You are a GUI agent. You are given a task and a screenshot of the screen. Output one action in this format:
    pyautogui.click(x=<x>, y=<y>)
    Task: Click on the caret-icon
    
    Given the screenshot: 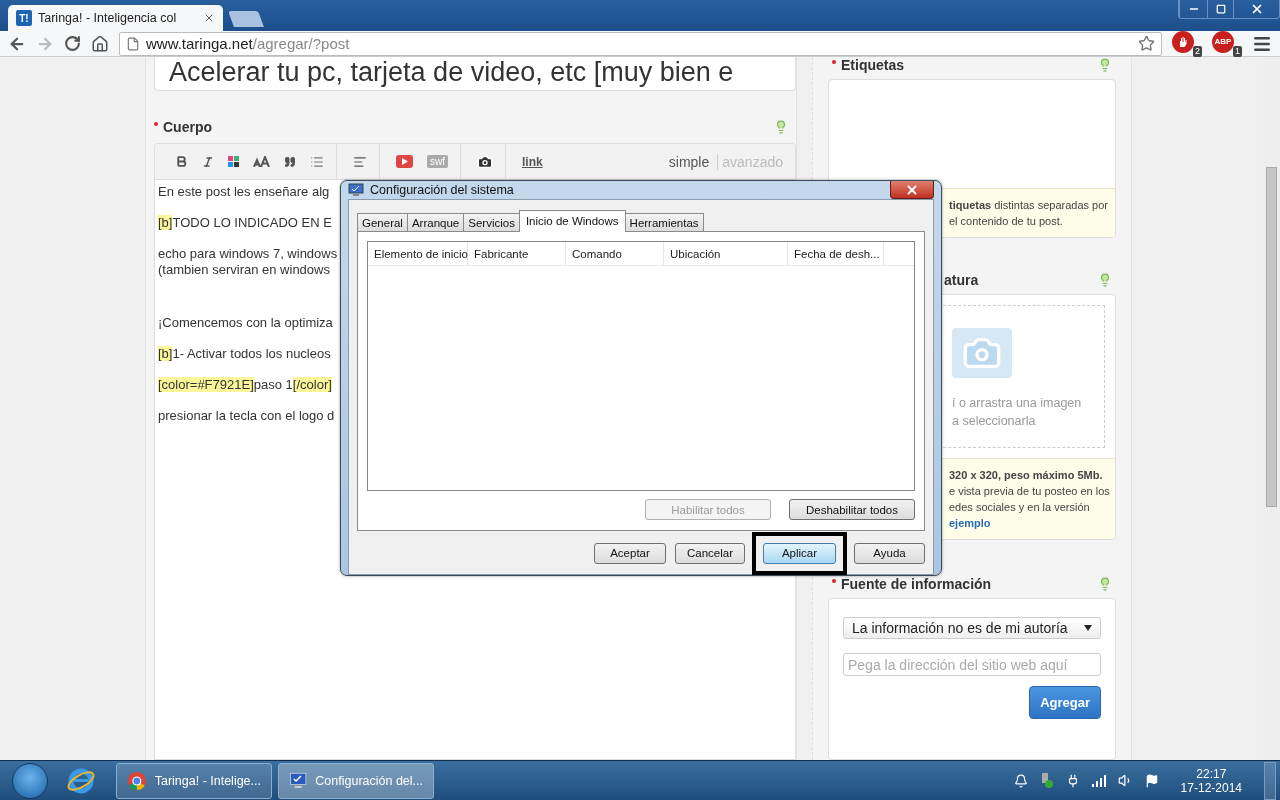 What is the action you would take?
    pyautogui.click(x=1088, y=628)
    